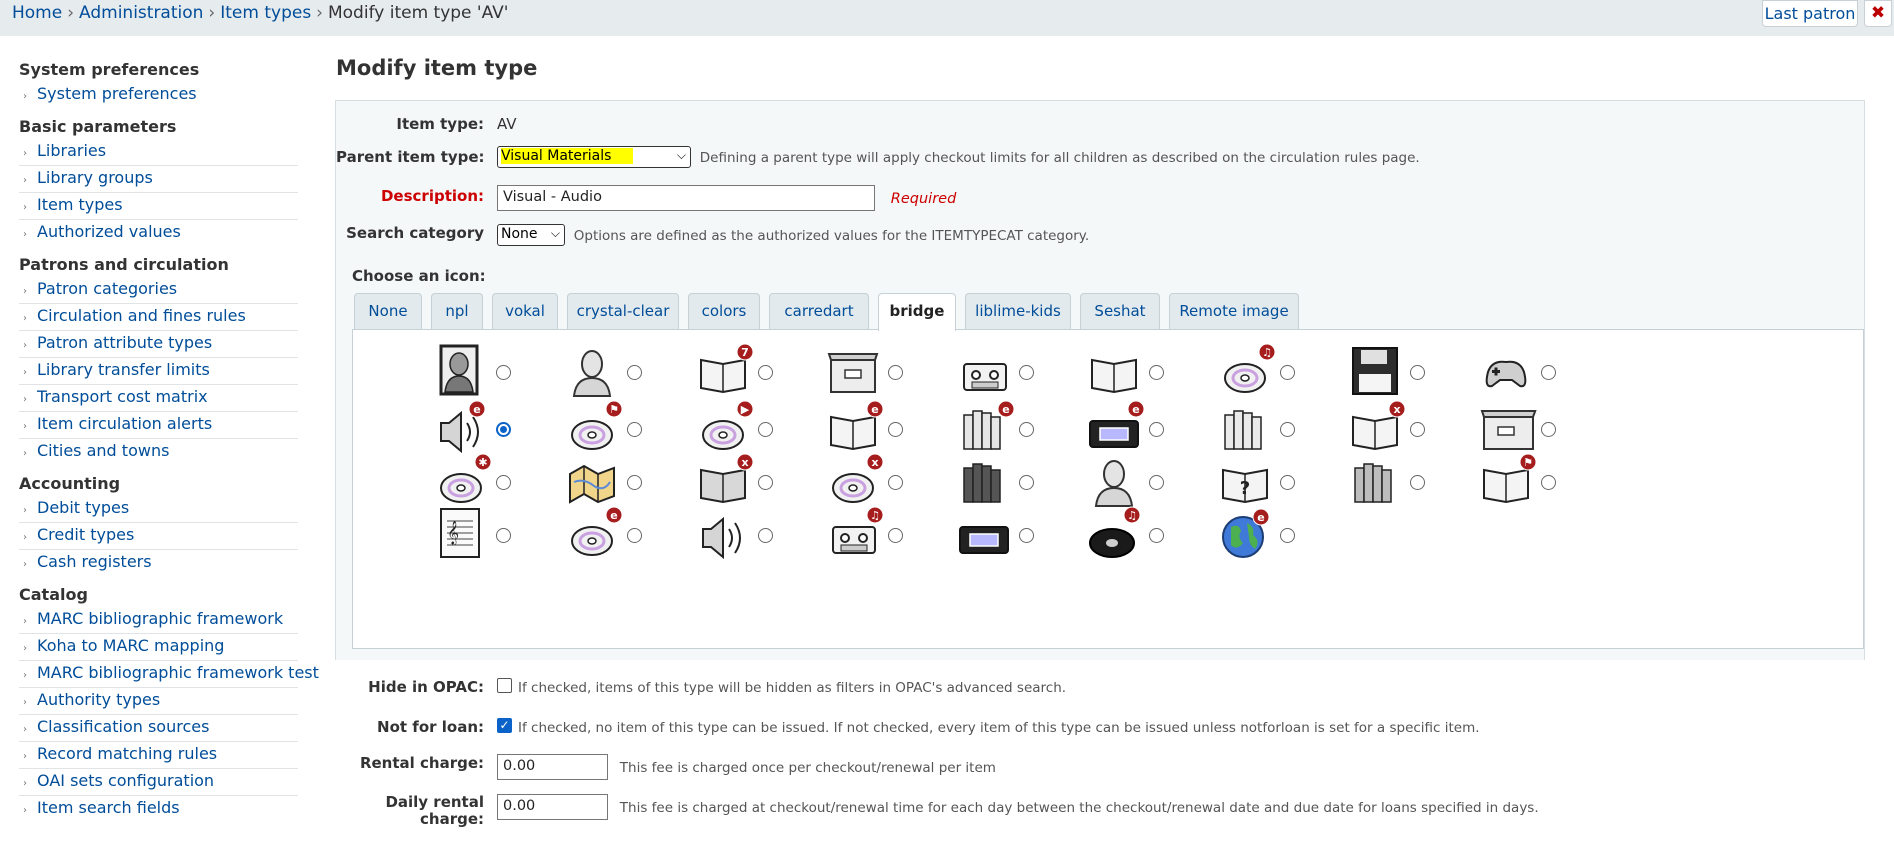 The height and width of the screenshot is (843, 1894). Describe the element at coordinates (552, 807) in the screenshot. I see `daily-rental-input: 0.00` at that location.